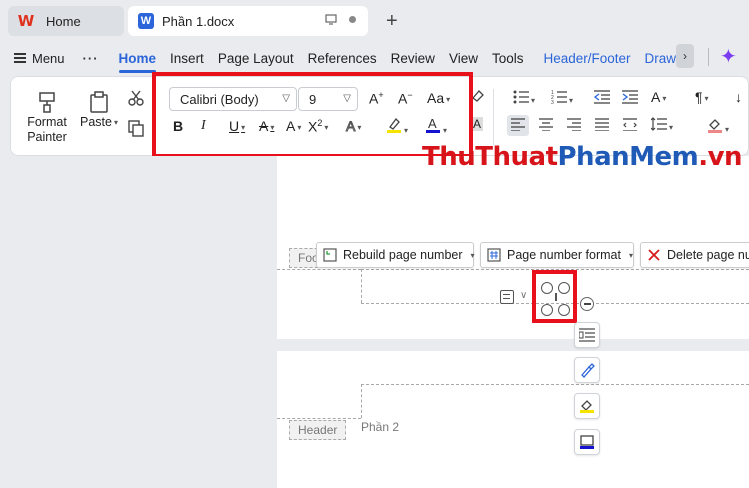 The image size is (749, 488). I want to click on menu-page-layout: Page Layout, so click(256, 58).